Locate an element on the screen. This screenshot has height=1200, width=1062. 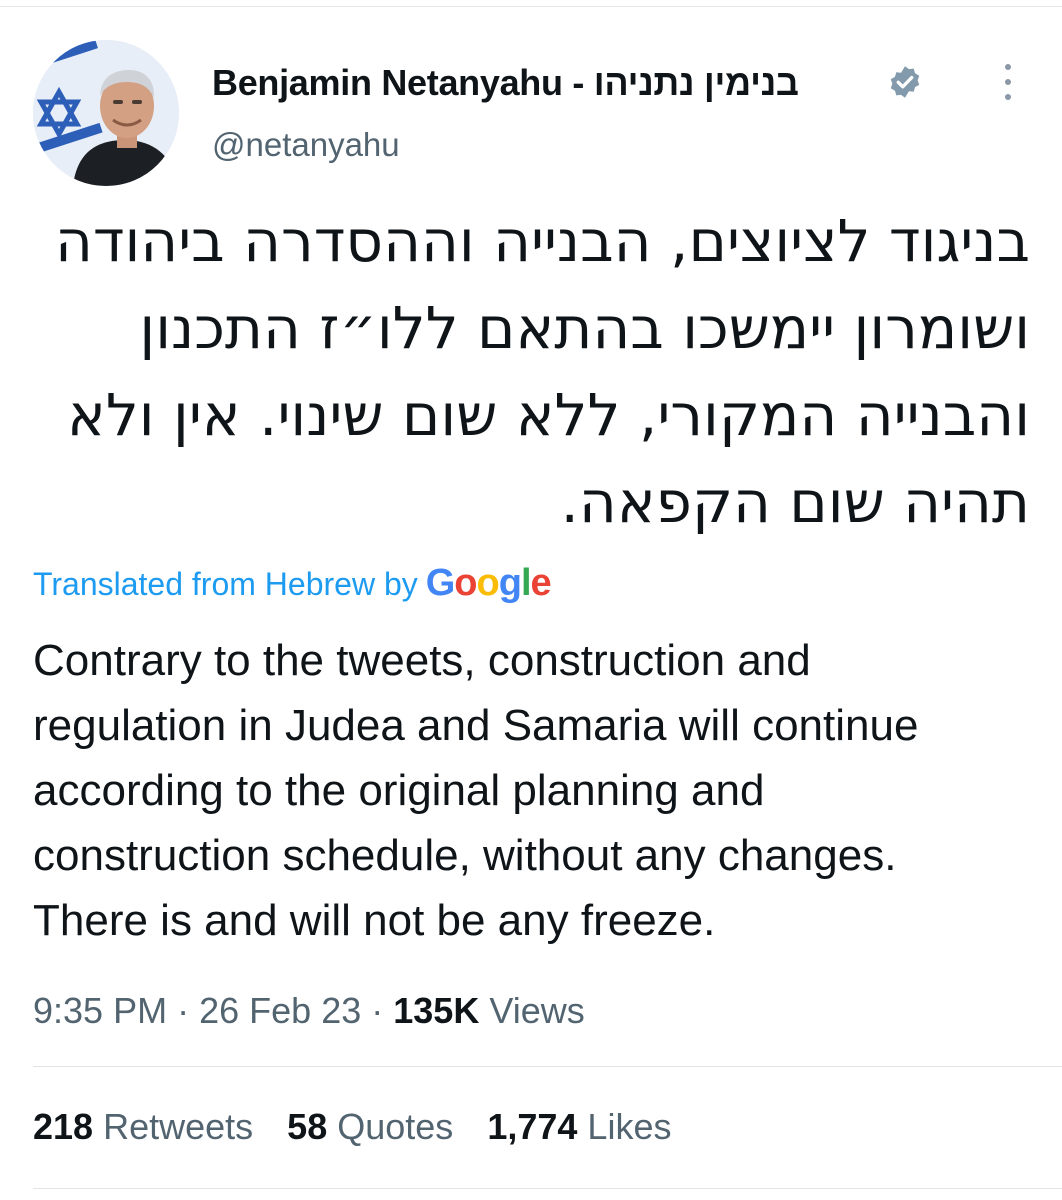
google-logo-letter: G is located at coordinates (440, 583).